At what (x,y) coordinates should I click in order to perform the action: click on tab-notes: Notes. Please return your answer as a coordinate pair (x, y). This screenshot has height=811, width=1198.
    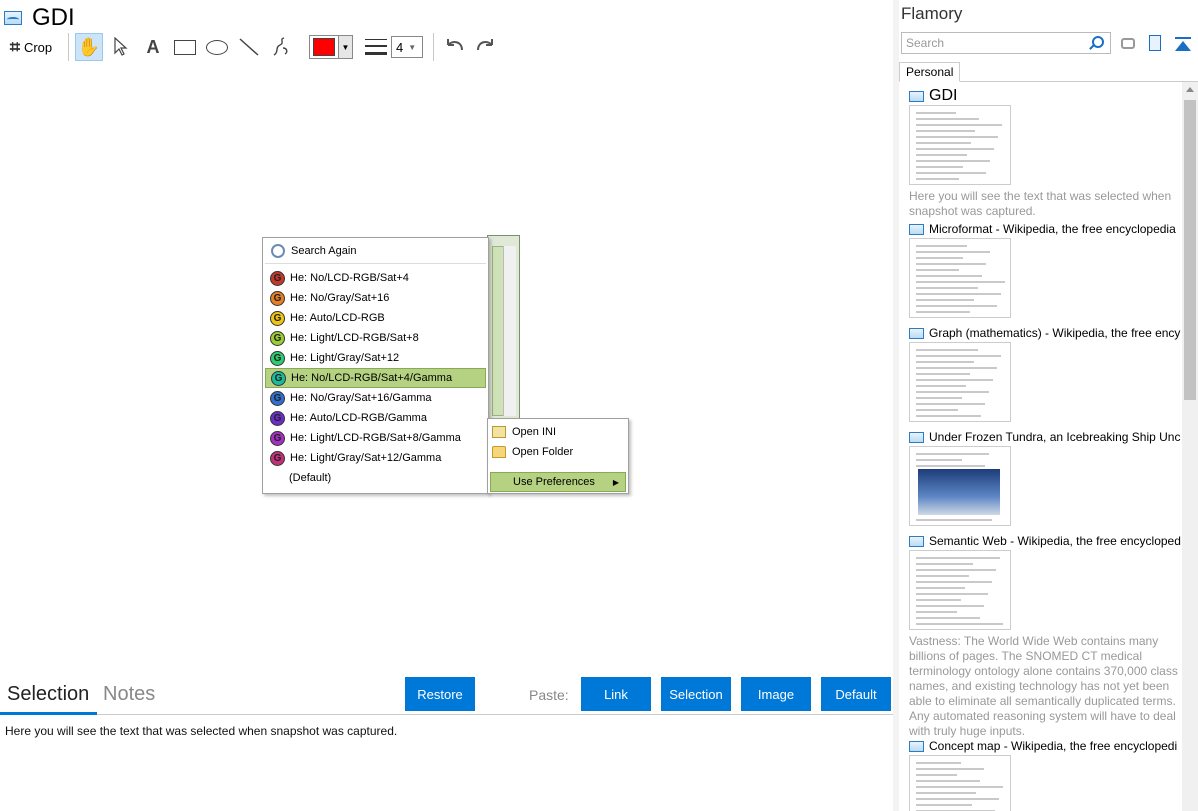
    Looking at the image, I should click on (129, 694).